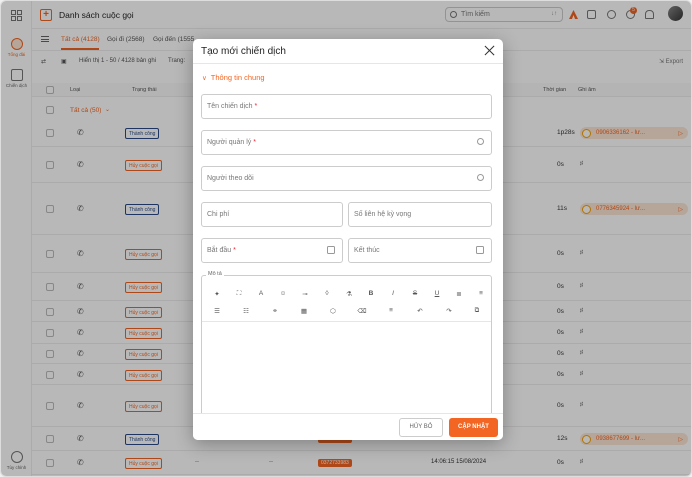 Image resolution: width=692 pixels, height=477 pixels. What do you see at coordinates (272, 250) in the screenshot?
I see `start-date-field: Bắt đầu *` at bounding box center [272, 250].